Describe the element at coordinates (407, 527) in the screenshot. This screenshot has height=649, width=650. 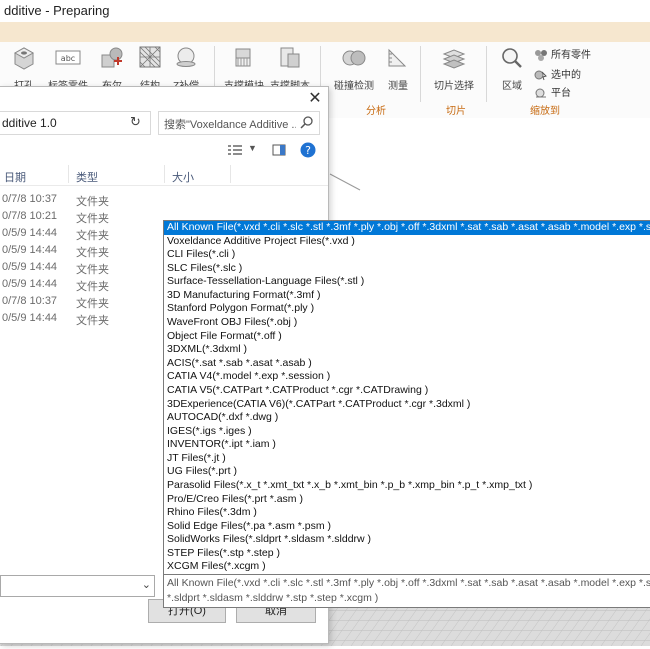
I see `file-type-option: Solid Edge Files(*.pa *.asm *.psm )` at that location.